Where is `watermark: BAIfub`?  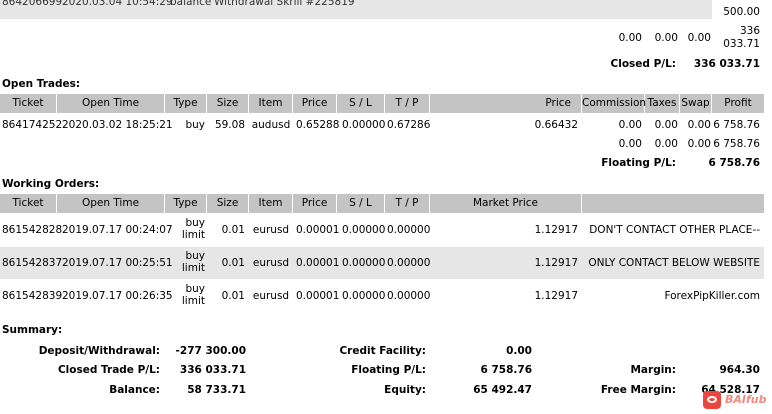 watermark: BAIfub is located at coordinates (736, 400).